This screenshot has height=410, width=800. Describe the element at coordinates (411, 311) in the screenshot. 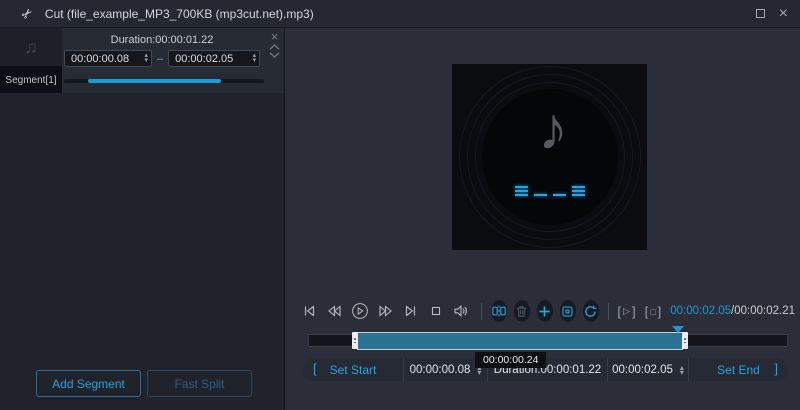

I see `skip-end-button` at that location.